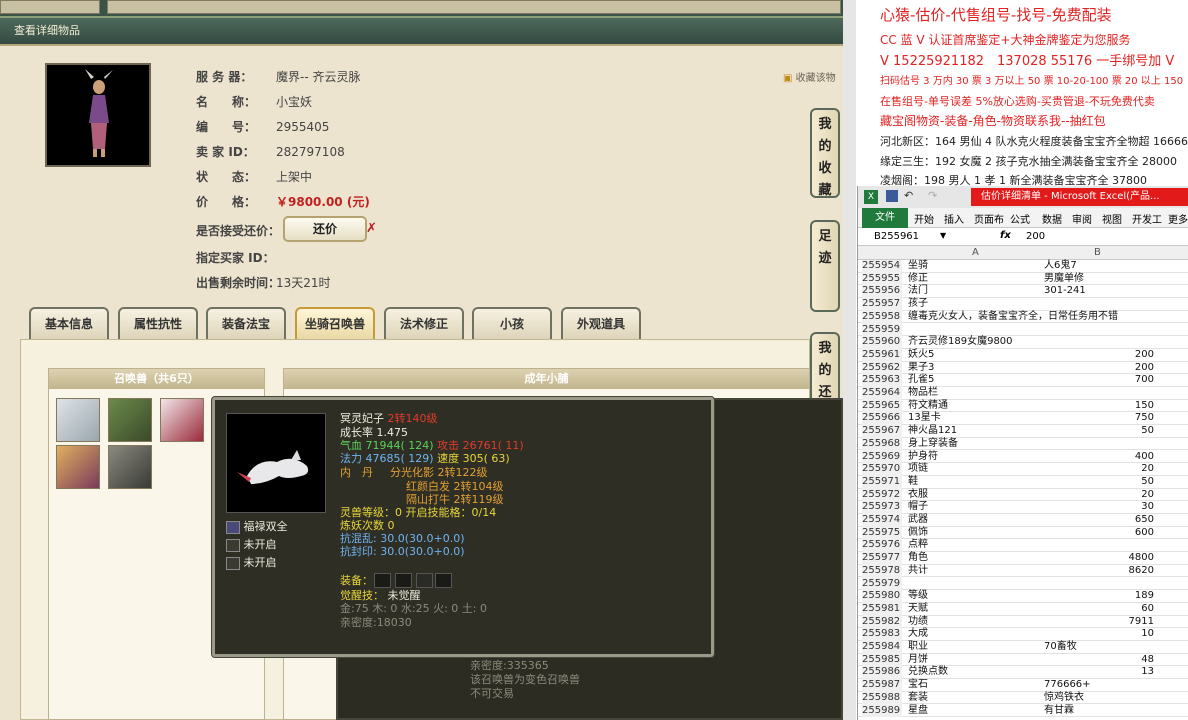 Image resolution: width=1188 pixels, height=720 pixels. Describe the element at coordinates (918, 609) in the screenshot. I see `cell-a: 天赋` at that location.